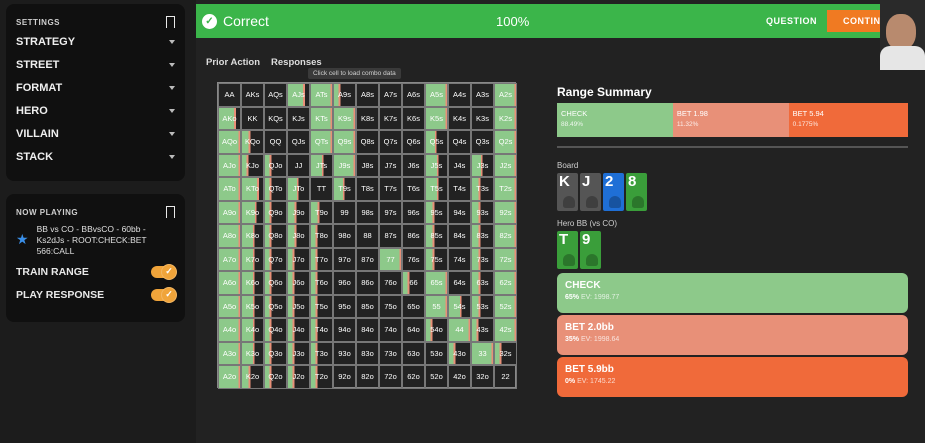  I want to click on grid-cell: A4o, so click(229, 330).